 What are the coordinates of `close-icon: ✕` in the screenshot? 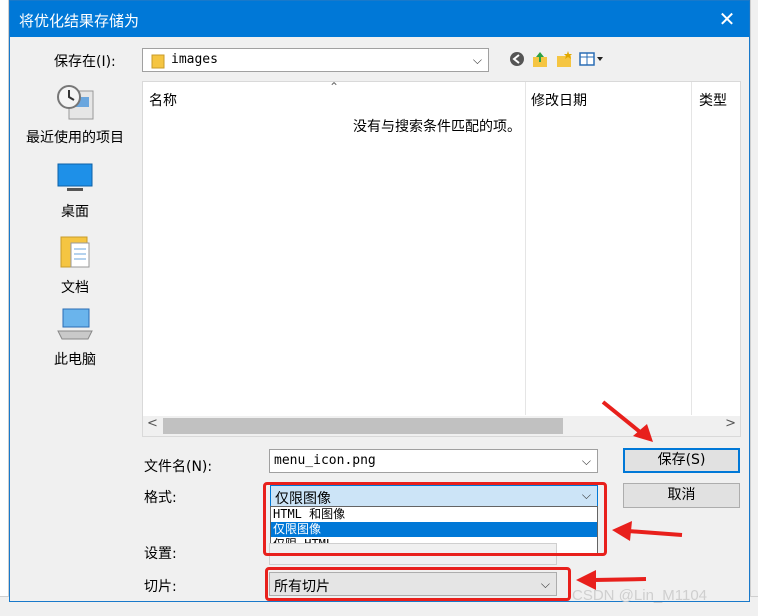 It's located at (727, 19).